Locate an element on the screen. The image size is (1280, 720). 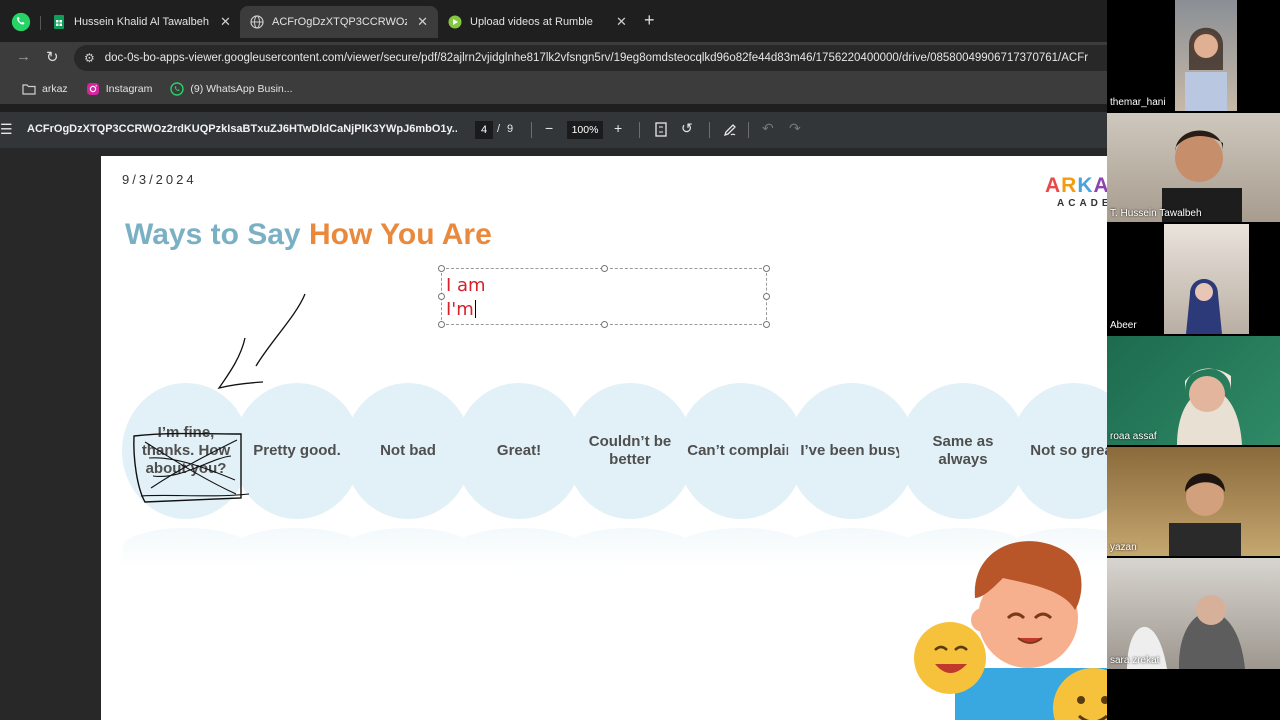
phrase-circle: Couldn’t be better is located at coordinates (630, 451).